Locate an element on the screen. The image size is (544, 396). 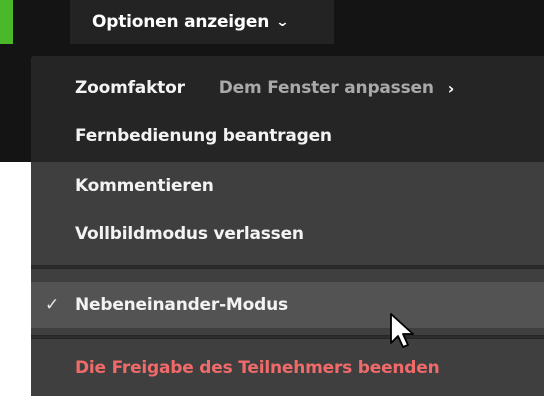
menu-item-stop-sharing: Die Freigabe des Teilnehmers beenden is located at coordinates (287, 368).